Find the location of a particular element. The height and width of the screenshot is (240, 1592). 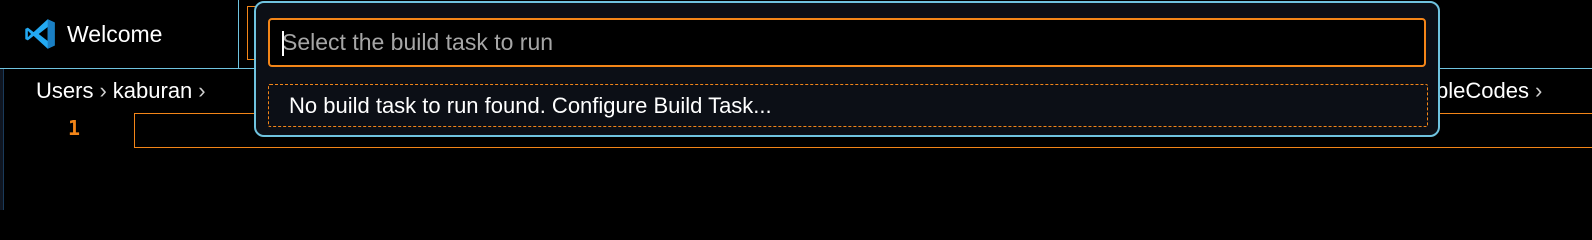

quick-pick-input-box is located at coordinates (847, 42).